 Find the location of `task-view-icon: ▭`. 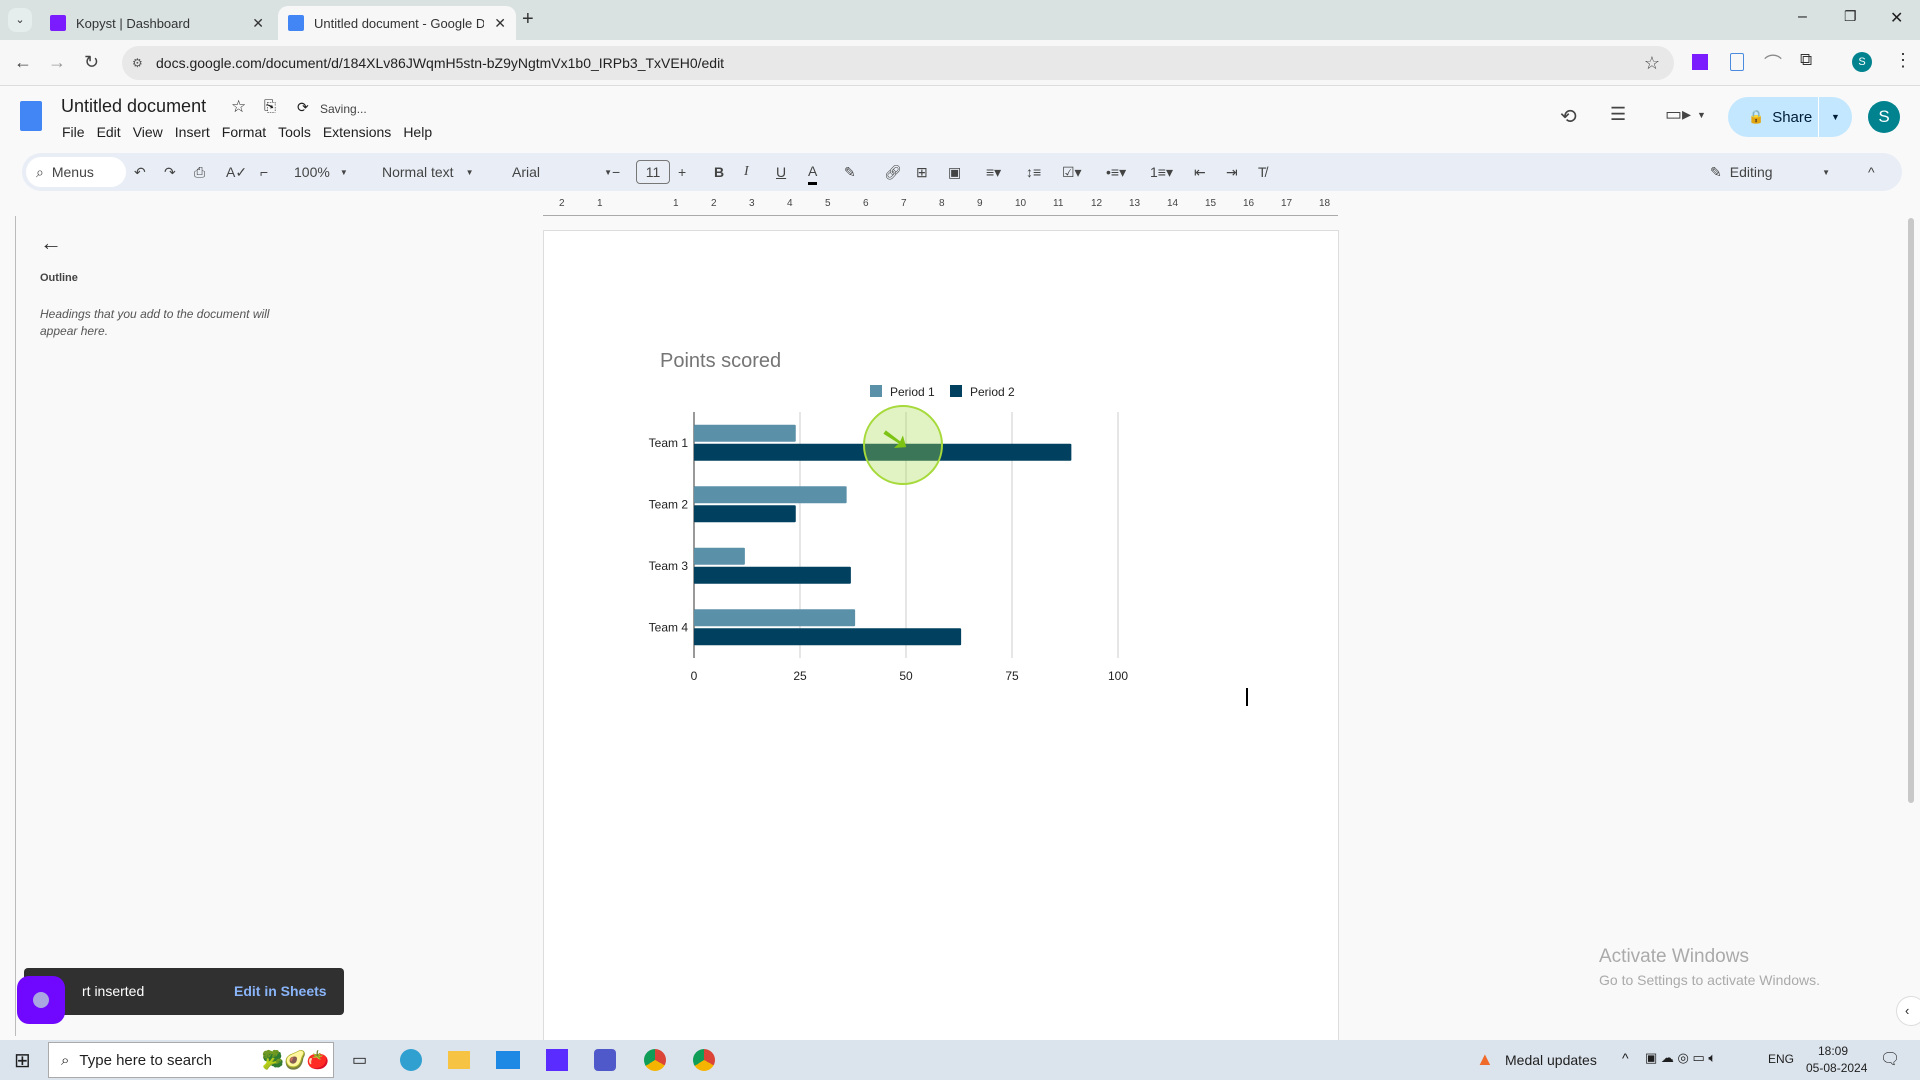

task-view-icon: ▭ is located at coordinates (359, 1060).